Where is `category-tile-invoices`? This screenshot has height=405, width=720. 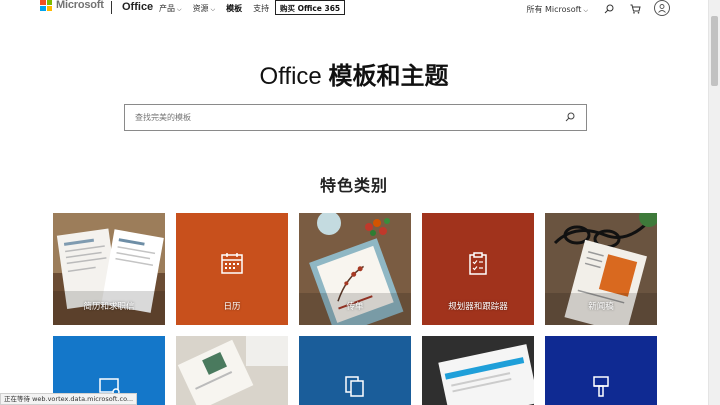
category-tile-invoices is located at coordinates (478, 370).